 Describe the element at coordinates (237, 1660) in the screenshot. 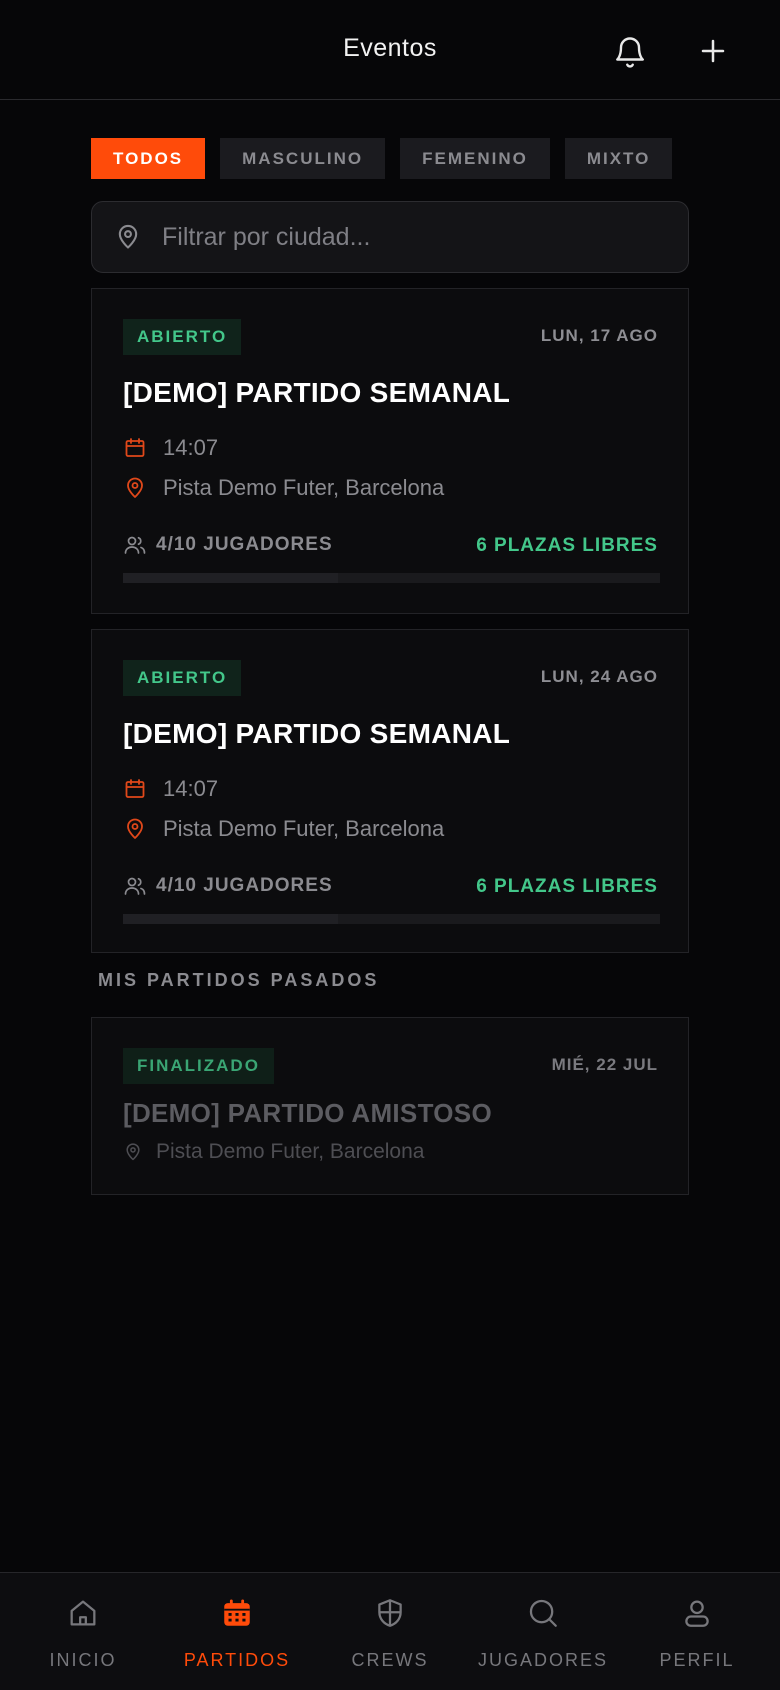

I see `tab-label: PARTIDOS` at that location.